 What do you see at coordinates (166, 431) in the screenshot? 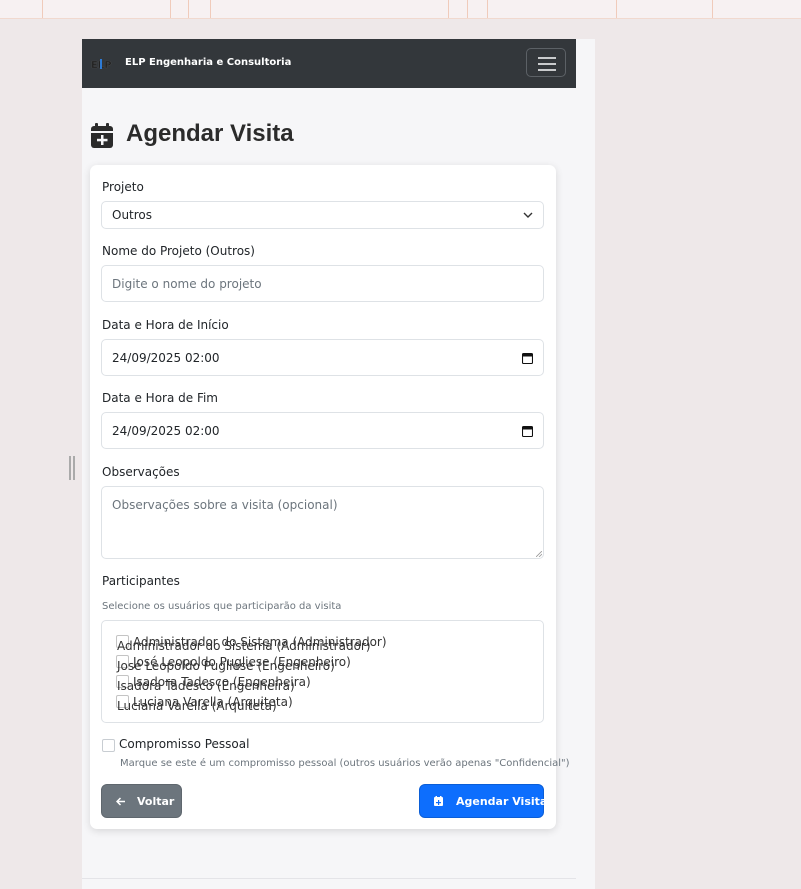
I see `end-datetime-value: 24/09/2025 02:00` at bounding box center [166, 431].